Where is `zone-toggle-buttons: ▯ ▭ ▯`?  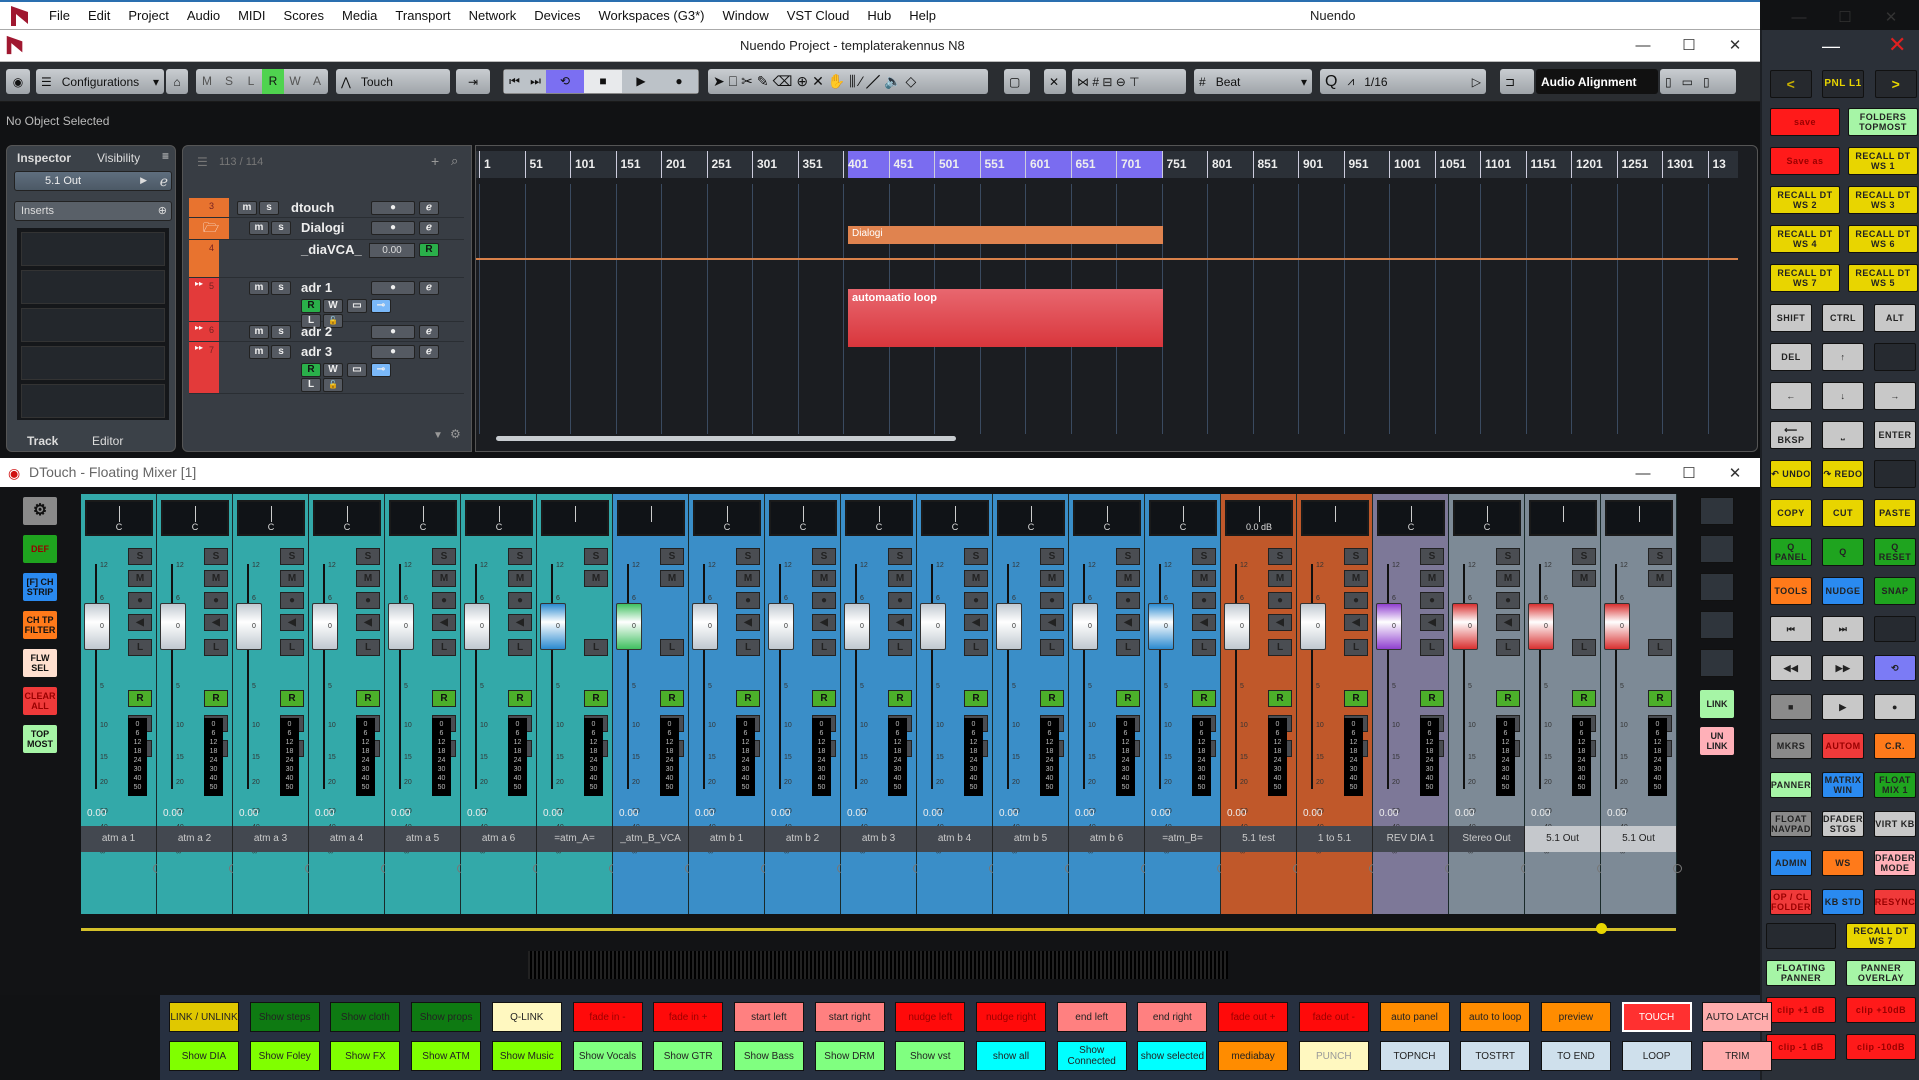 zone-toggle-buttons: ▯ ▭ ▯ is located at coordinates (1698, 81).